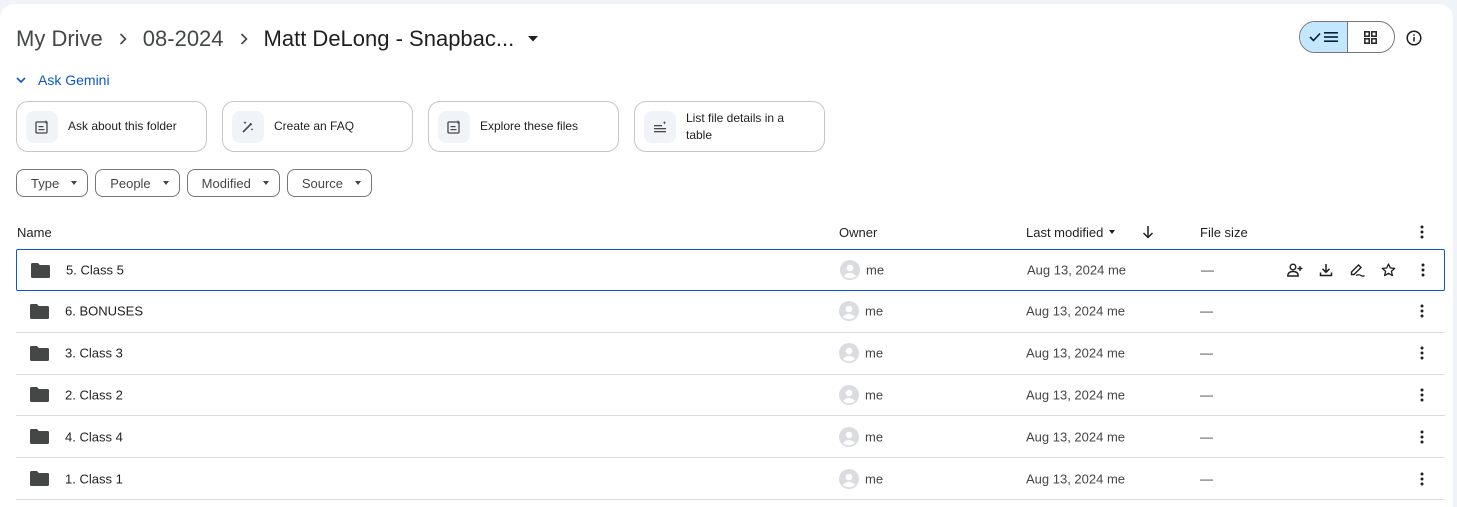  What do you see at coordinates (122, 126) in the screenshot?
I see `suggestion-label: Ask about this folder` at bounding box center [122, 126].